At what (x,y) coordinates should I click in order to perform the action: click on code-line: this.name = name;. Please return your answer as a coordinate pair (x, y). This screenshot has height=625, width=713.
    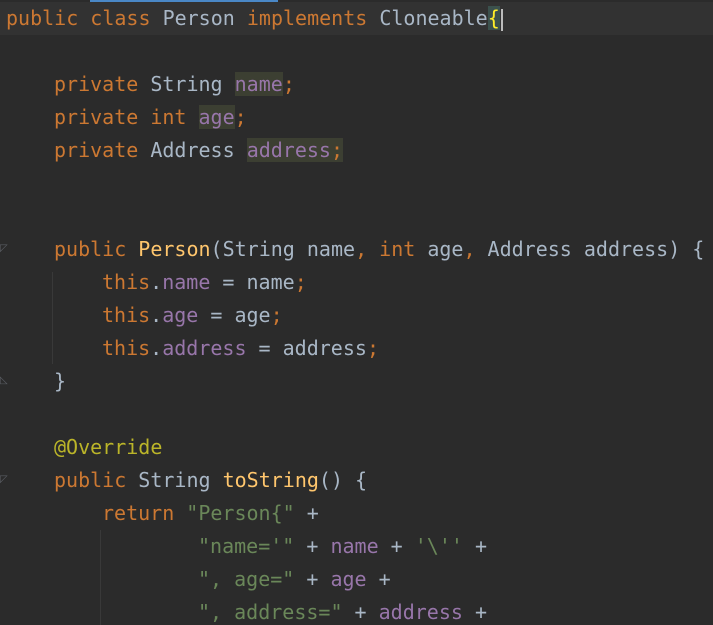
    Looking at the image, I should click on (153, 282).